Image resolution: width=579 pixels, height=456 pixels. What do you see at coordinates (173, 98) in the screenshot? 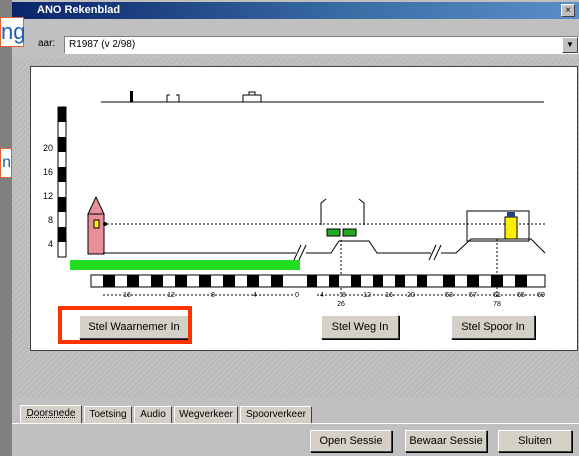
I see `overview-road-marker` at bounding box center [173, 98].